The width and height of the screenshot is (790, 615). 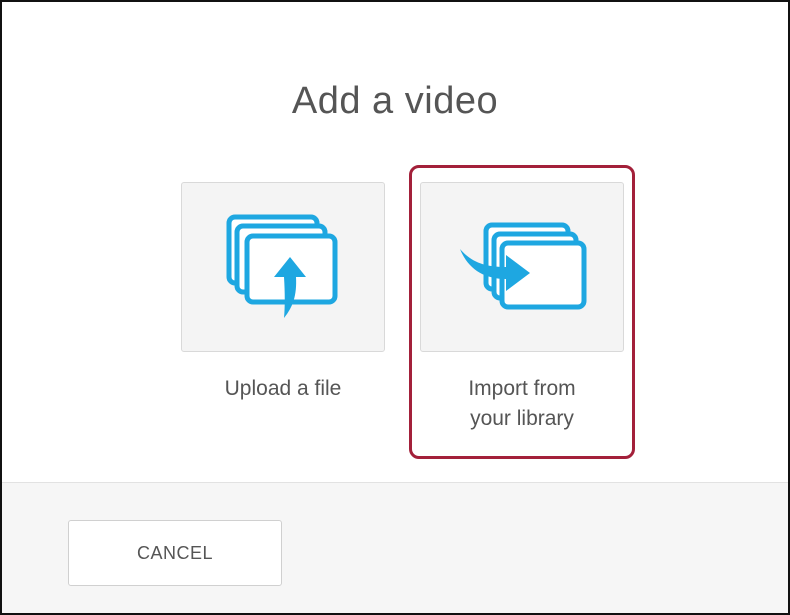 I want to click on import-library-icon, so click(x=523, y=266).